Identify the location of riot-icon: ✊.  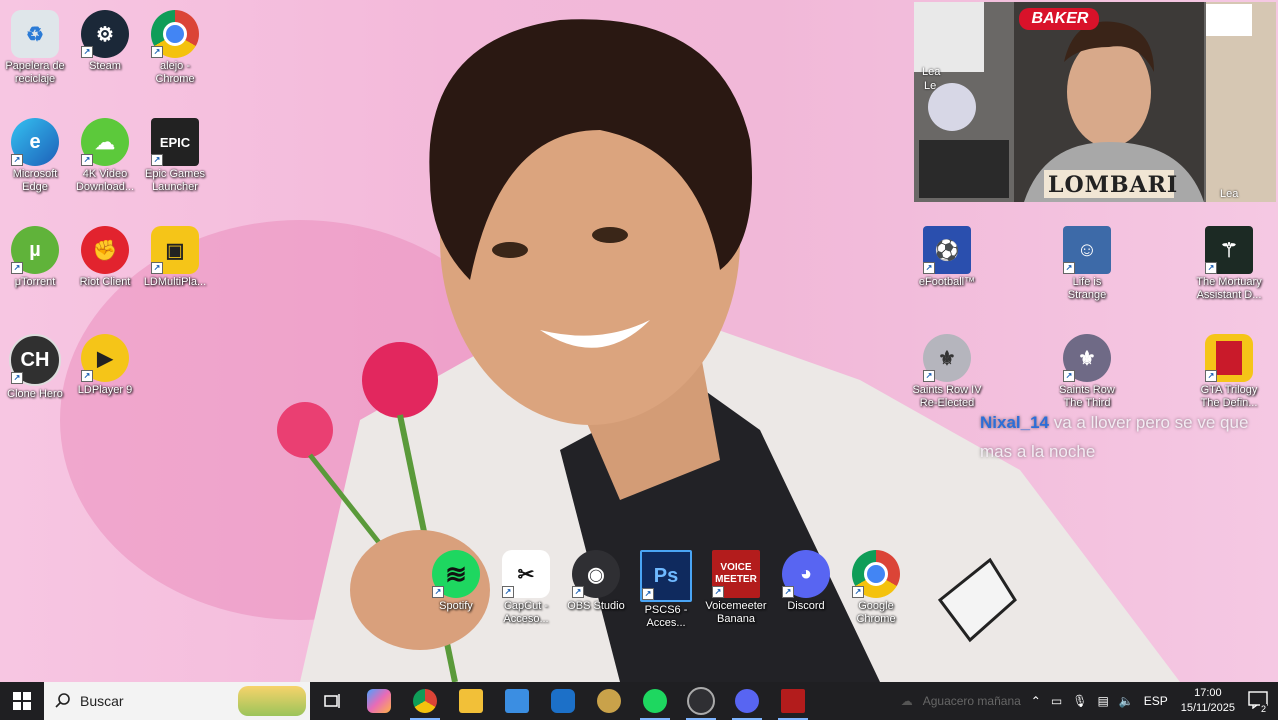
(105, 250).